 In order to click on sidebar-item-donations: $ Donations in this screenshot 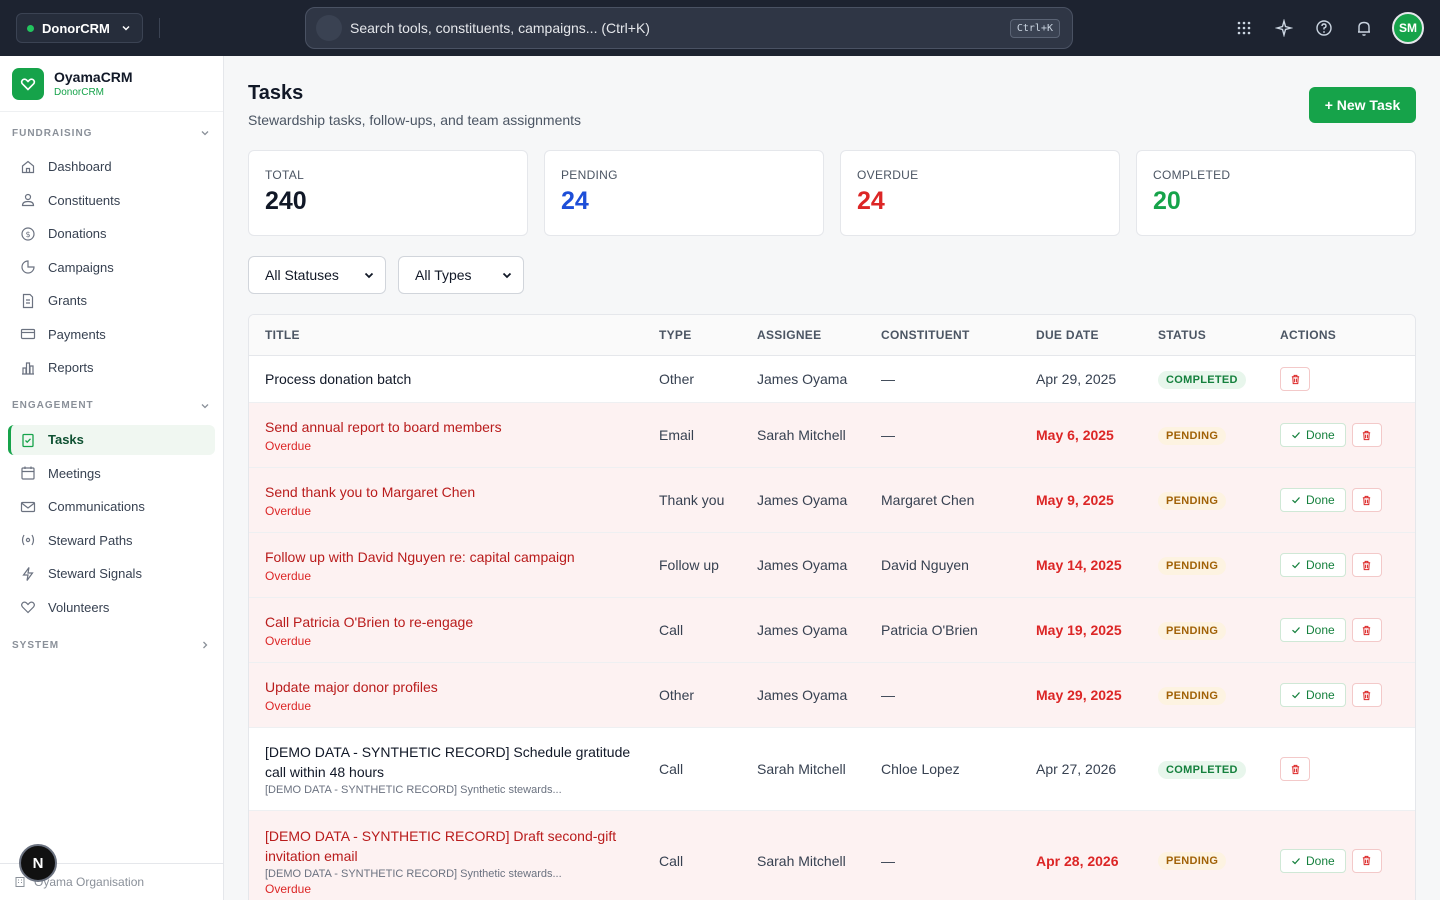, I will do `click(111, 234)`.